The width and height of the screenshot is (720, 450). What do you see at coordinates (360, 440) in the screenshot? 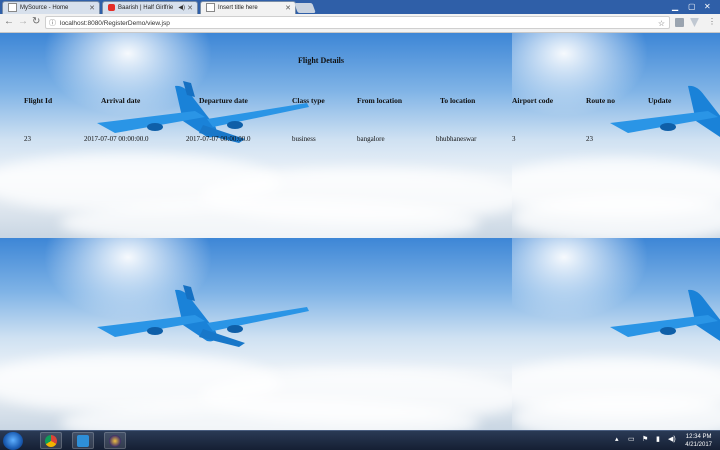
I see `windows-taskbar: ▴ ▭ ⚑ ▮ ◀) 12:34 PM 4/21/2017` at bounding box center [360, 440].